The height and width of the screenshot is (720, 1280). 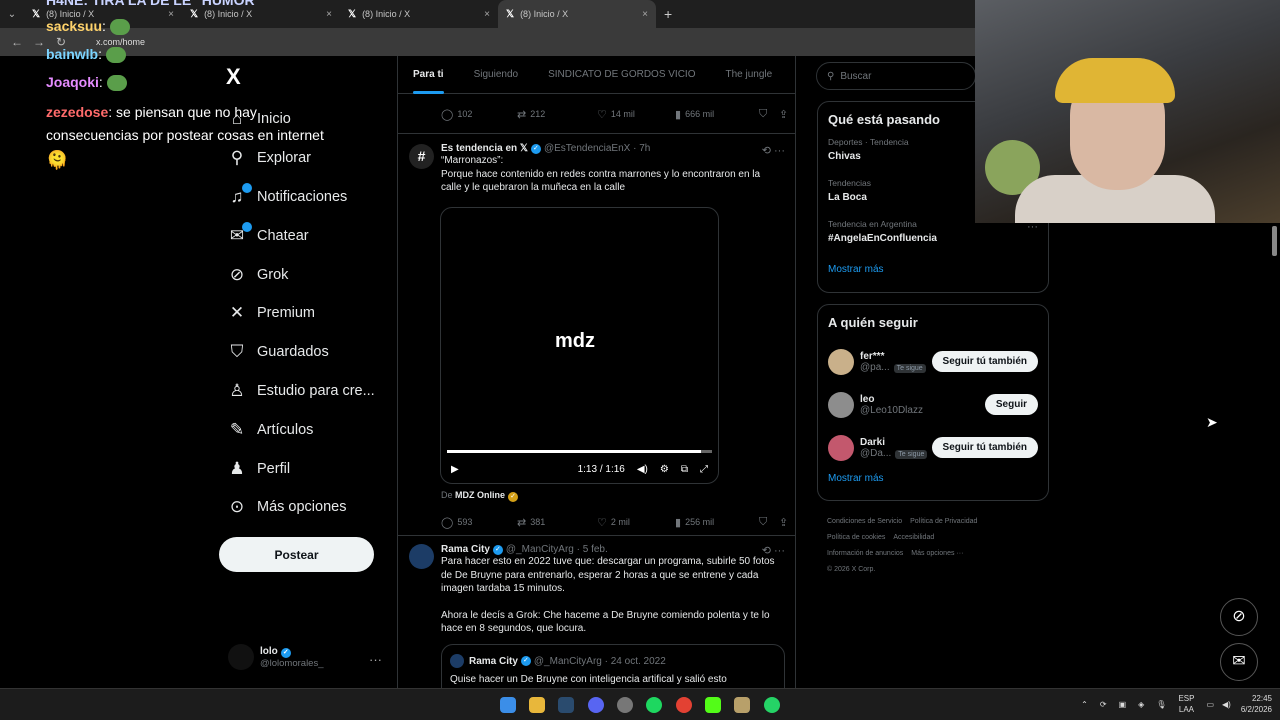 I want to click on steam-icon, so click(x=566, y=705).